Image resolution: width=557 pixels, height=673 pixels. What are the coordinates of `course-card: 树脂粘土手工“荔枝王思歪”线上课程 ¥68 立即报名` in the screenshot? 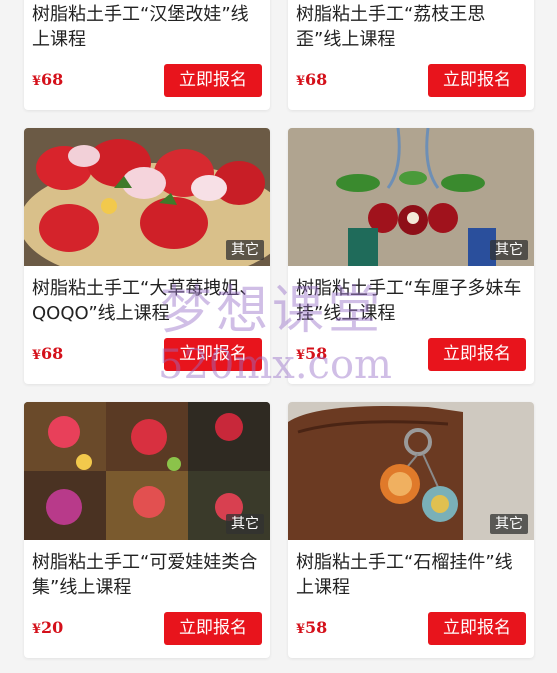 It's located at (411, 55).